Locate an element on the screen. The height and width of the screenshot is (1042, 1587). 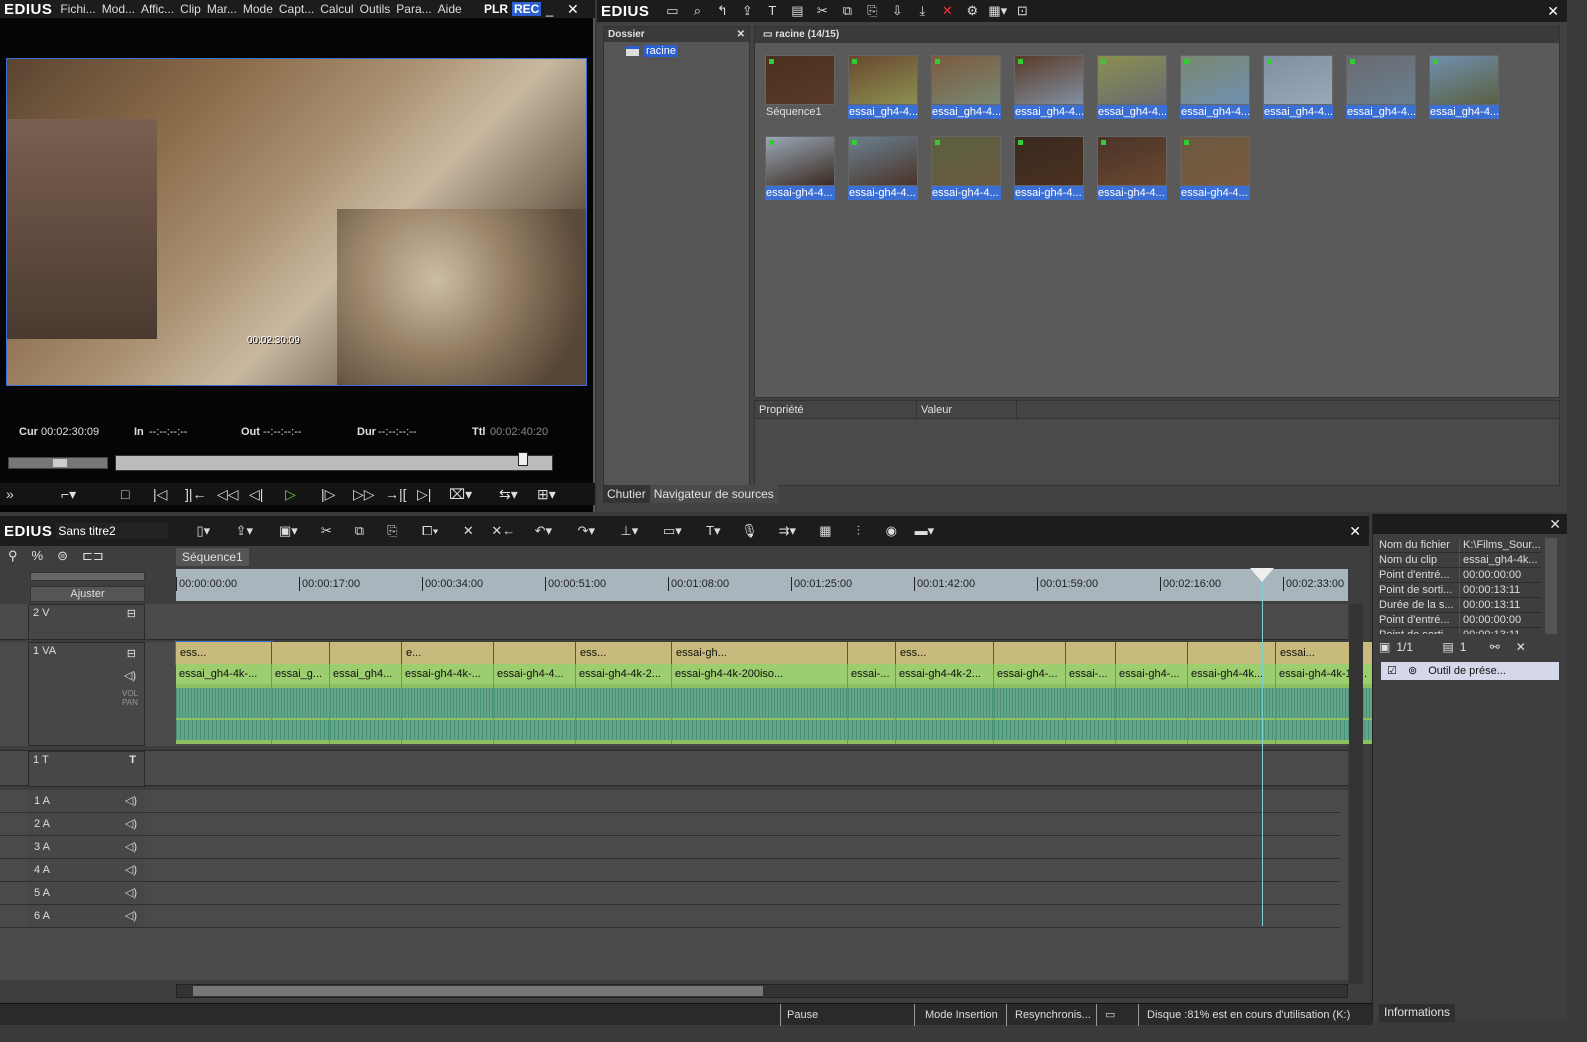
menu-item: Outils is located at coordinates (375, 9).